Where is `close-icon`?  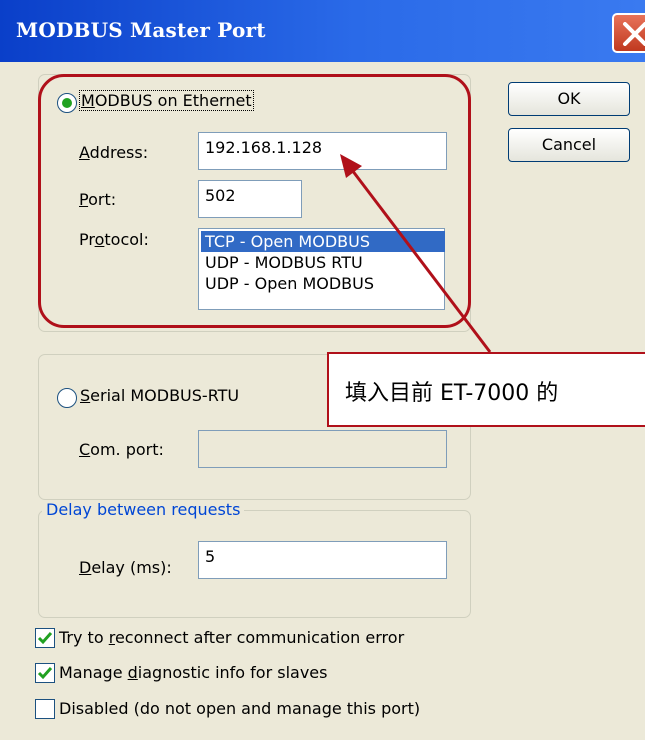
close-icon is located at coordinates (634, 34).